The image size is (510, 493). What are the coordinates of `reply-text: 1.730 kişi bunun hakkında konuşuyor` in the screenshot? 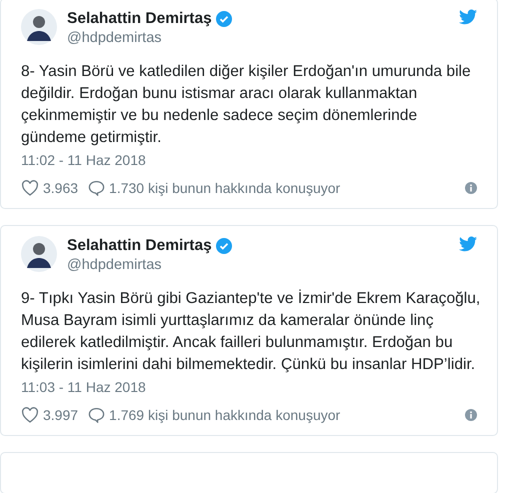 It's located at (224, 188).